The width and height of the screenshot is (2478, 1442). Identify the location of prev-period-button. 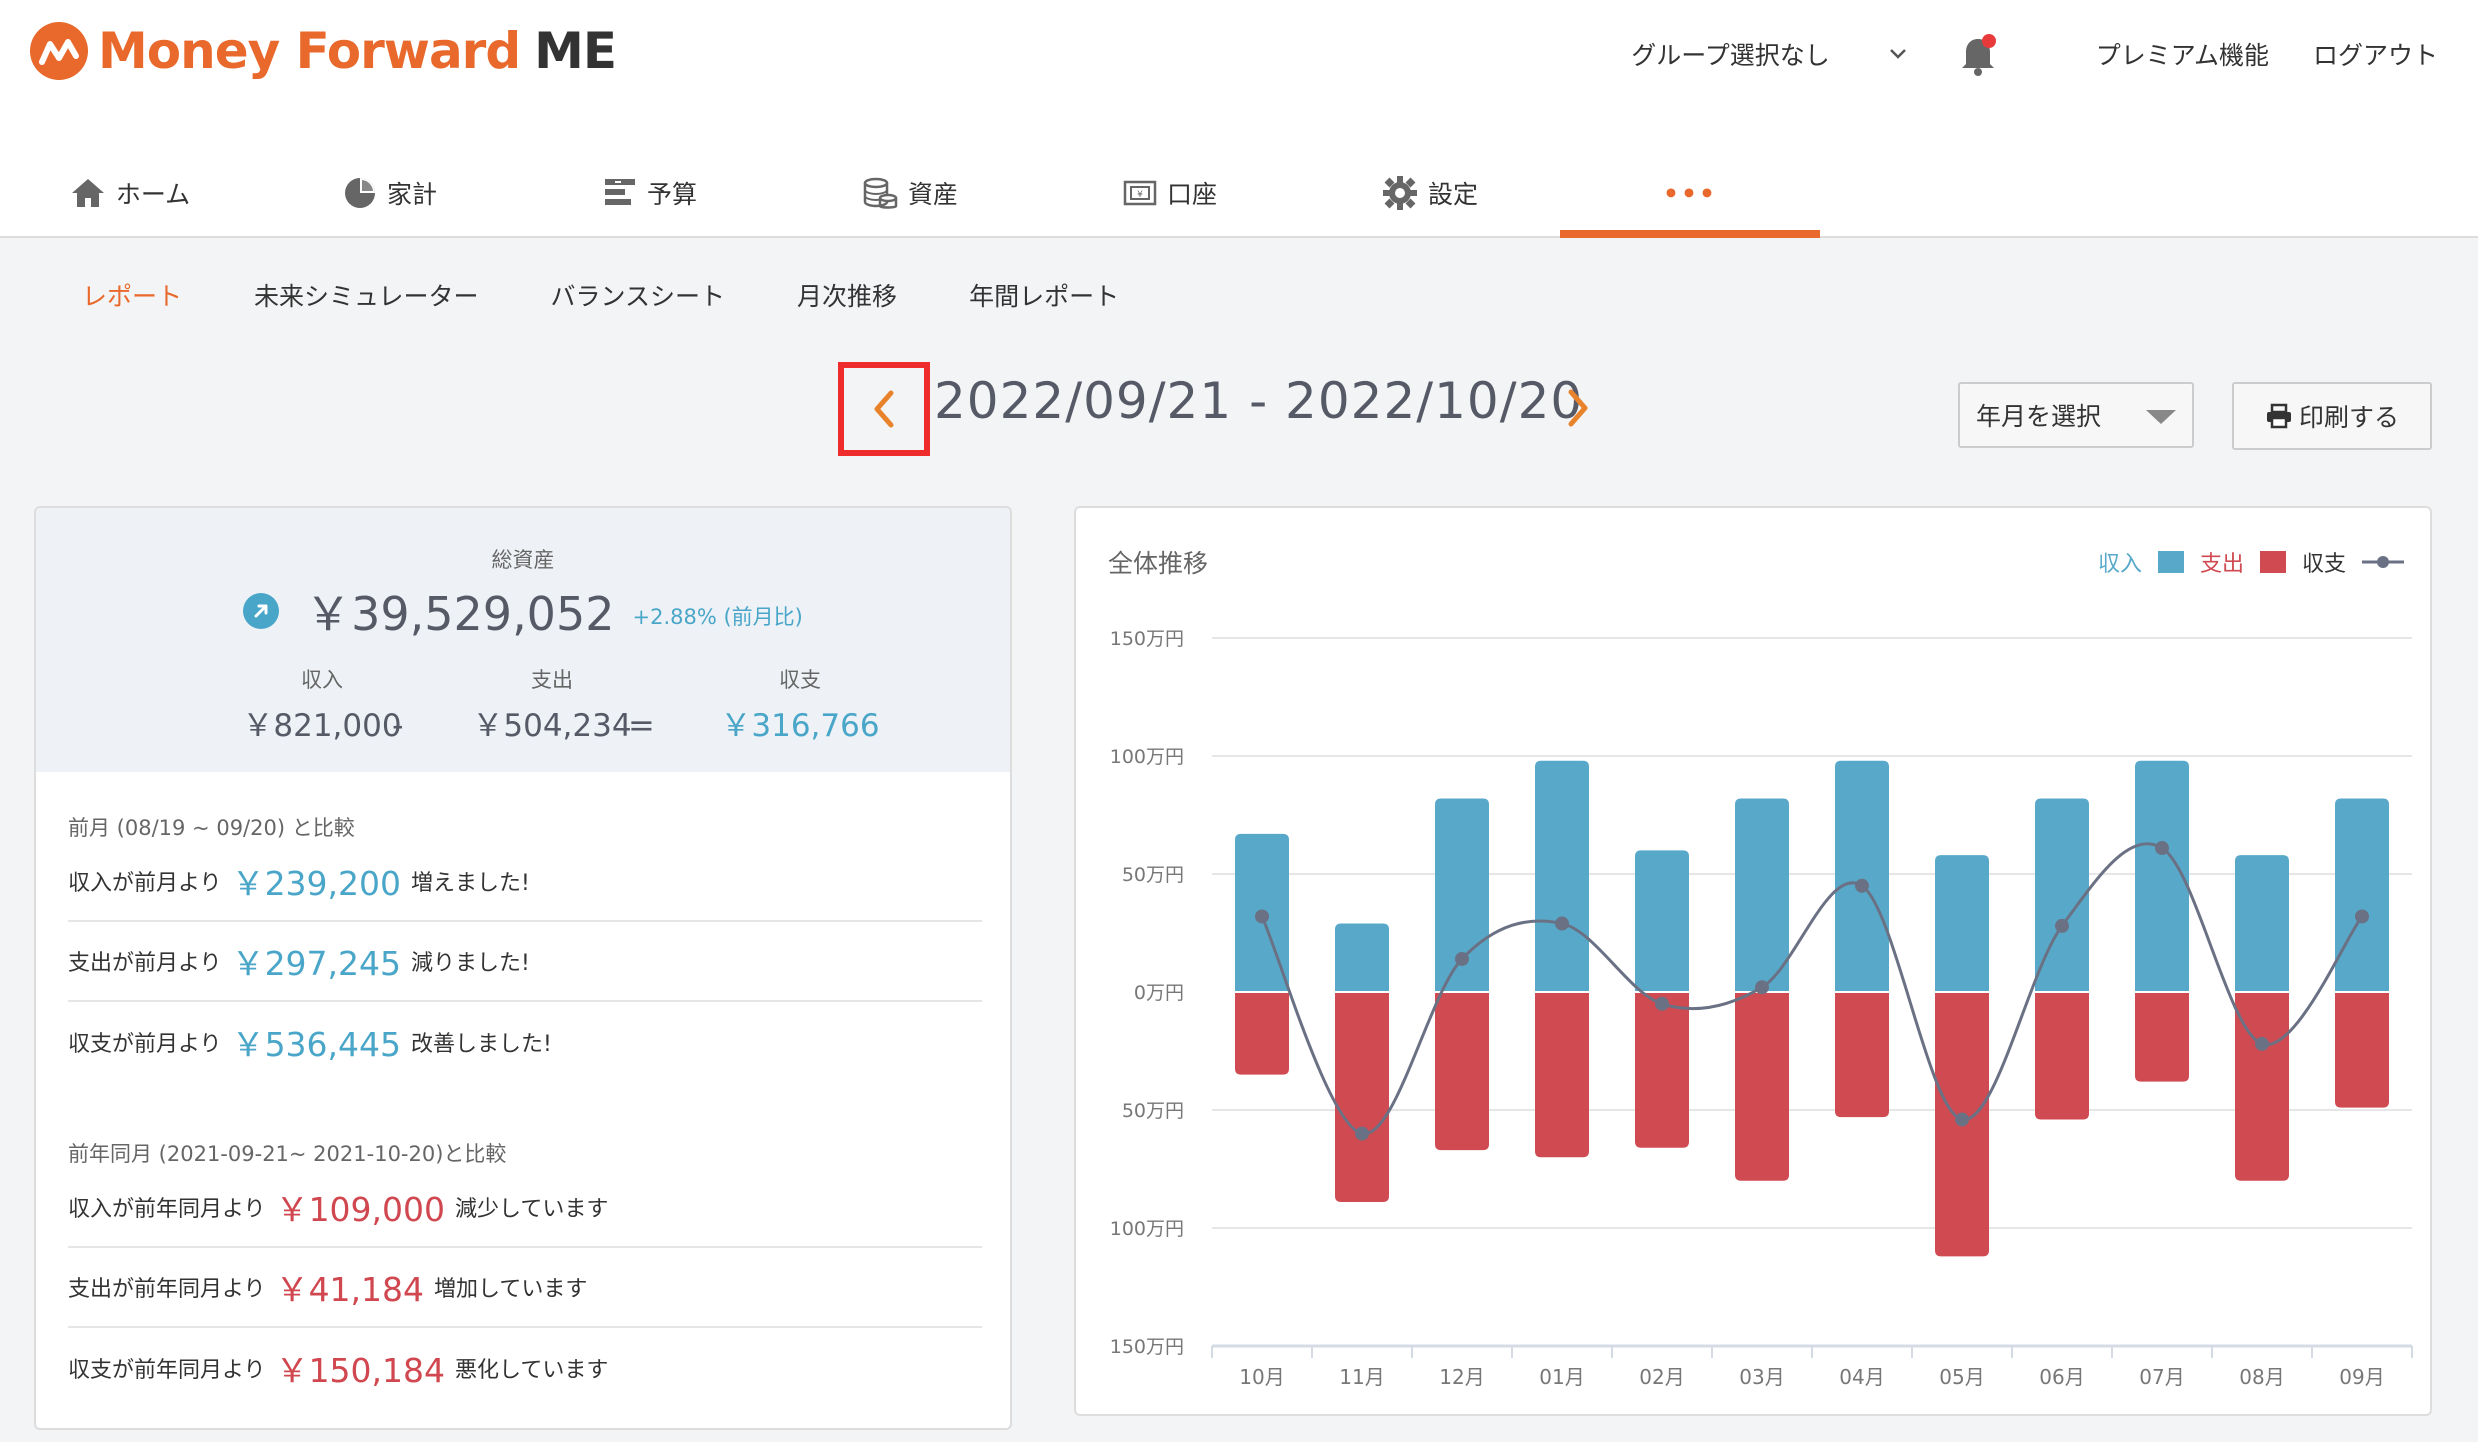
(884, 409).